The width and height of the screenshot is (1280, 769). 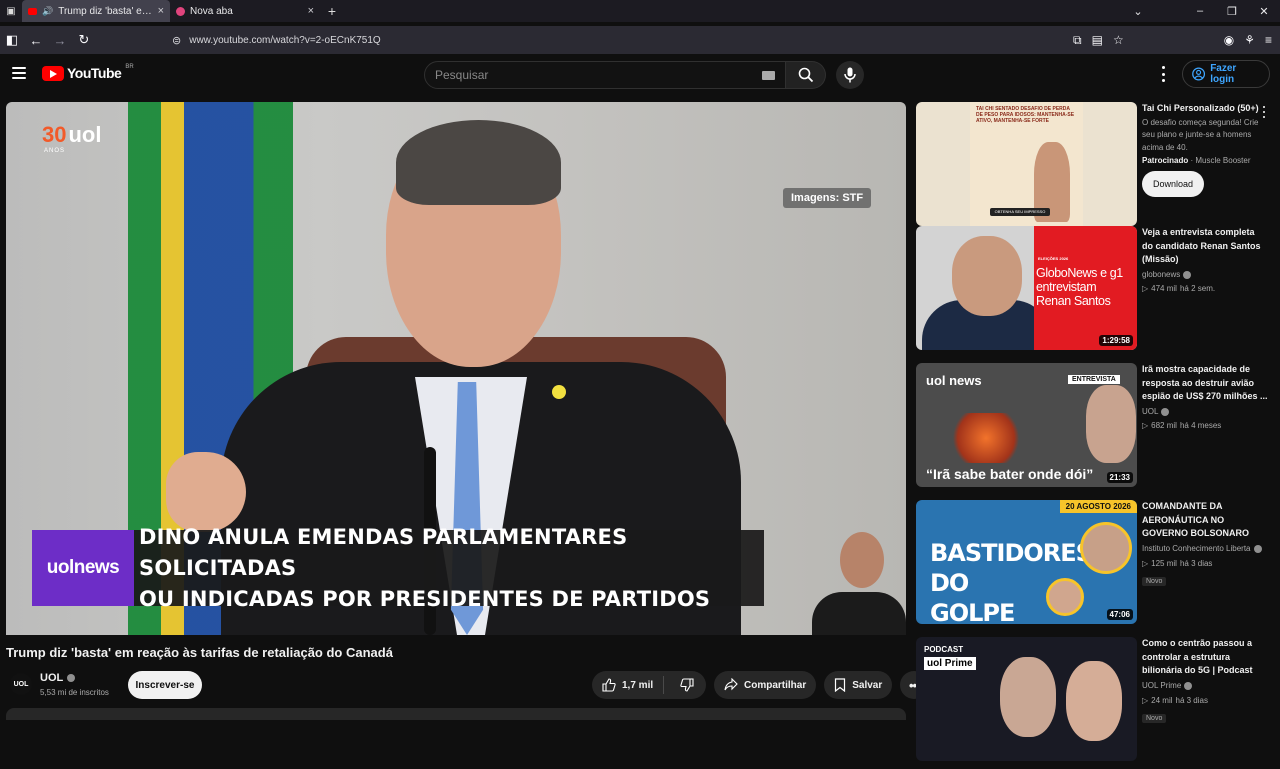 What do you see at coordinates (85, 134) in the screenshot?
I see `logo-wordmark: uol` at bounding box center [85, 134].